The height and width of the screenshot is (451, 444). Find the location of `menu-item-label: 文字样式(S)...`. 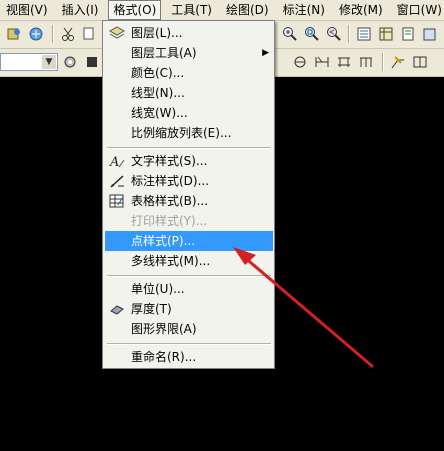

menu-item-label: 文字样式(S)... is located at coordinates (169, 161).